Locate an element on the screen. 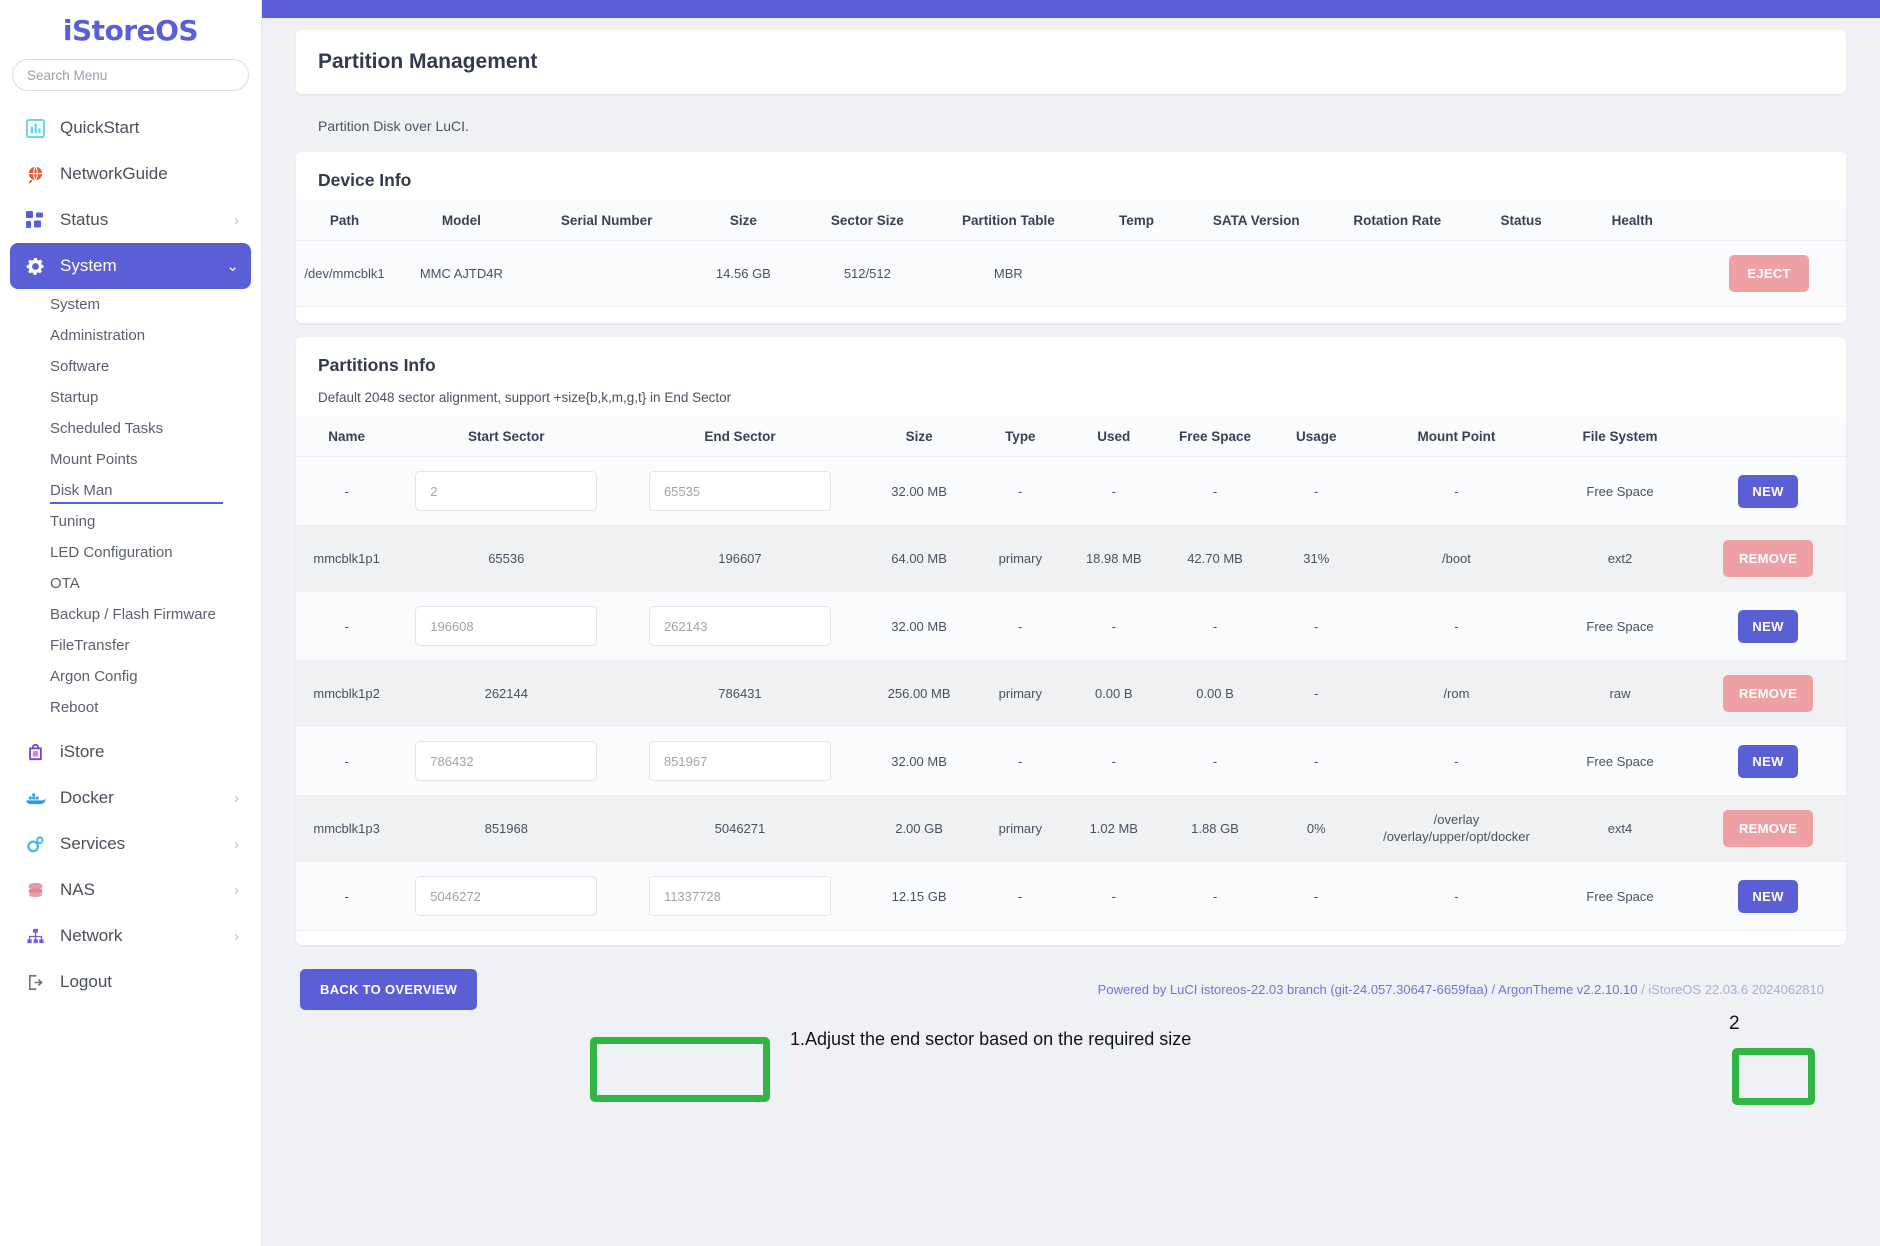 Image resolution: width=1880 pixels, height=1246 pixels. sidebar-item-tuning: Tuning is located at coordinates (130, 521).